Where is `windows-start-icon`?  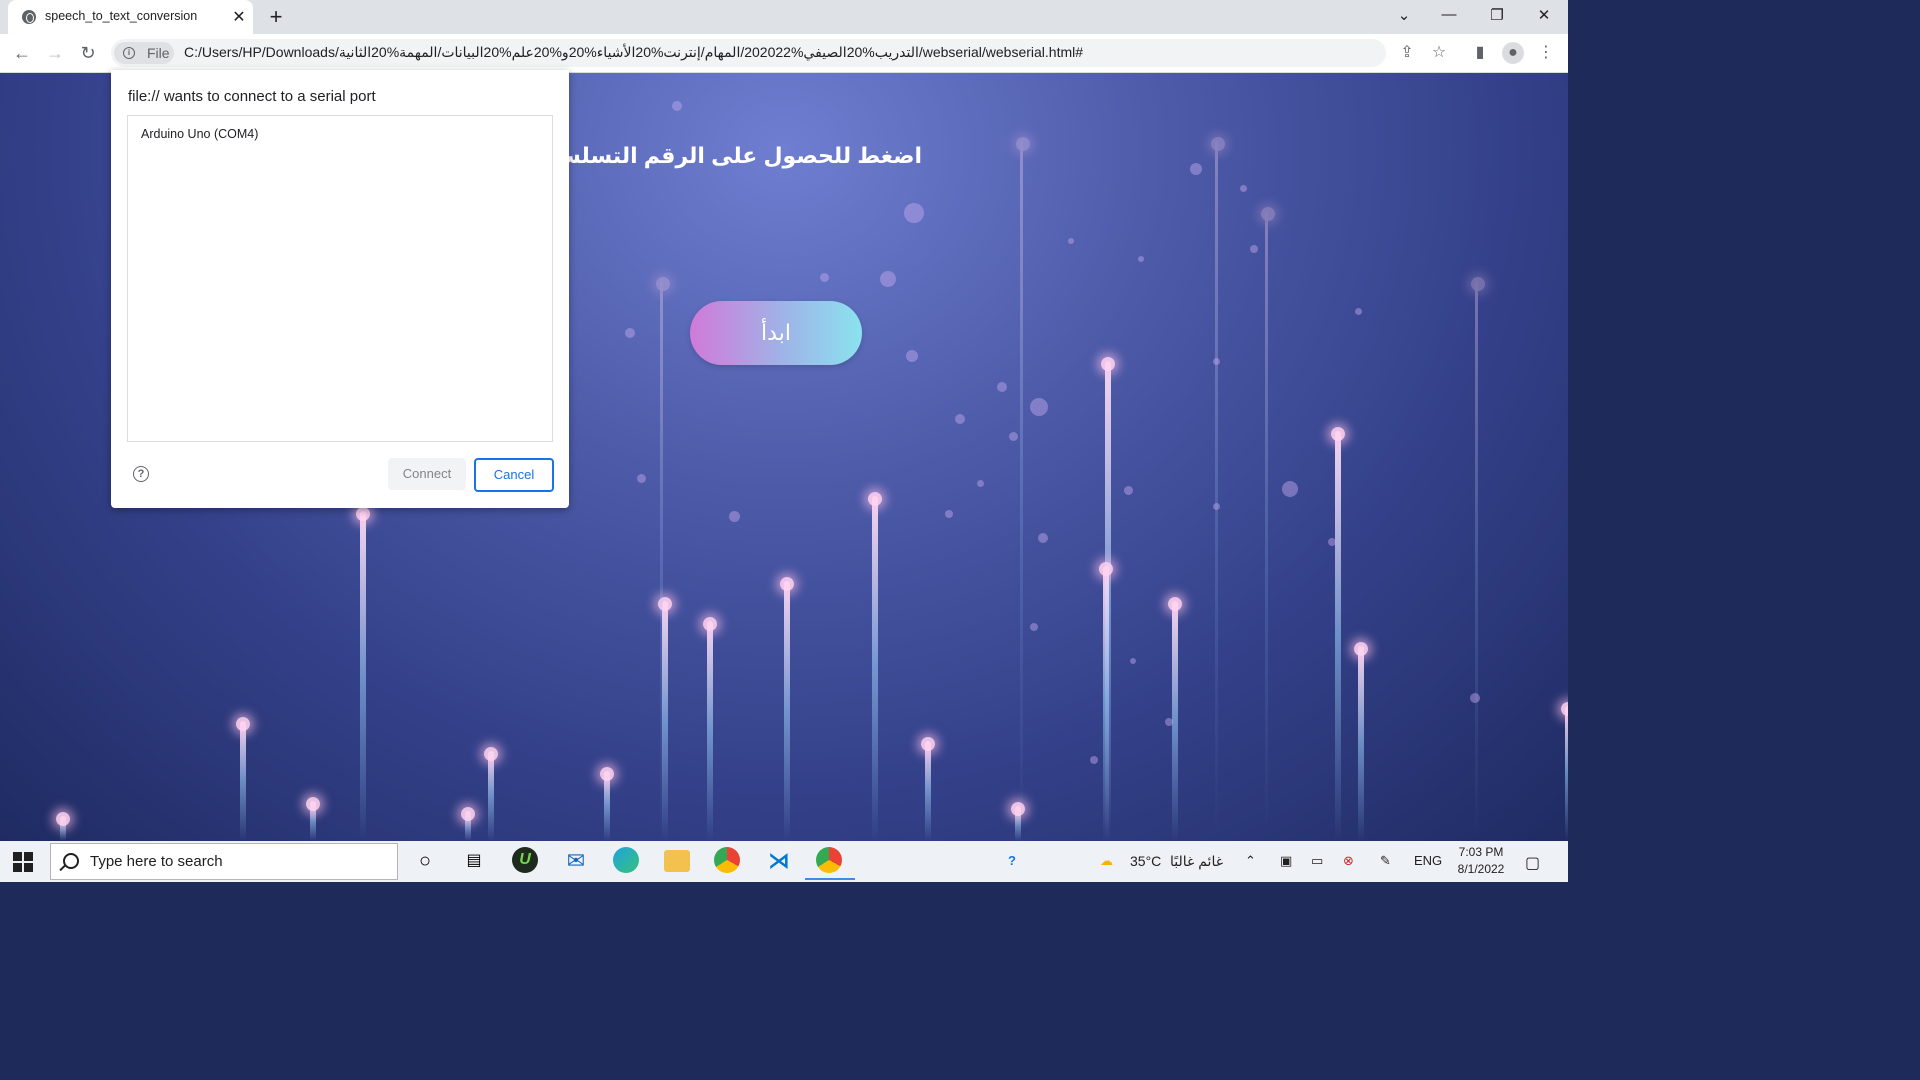
windows-start-icon is located at coordinates (23, 862).